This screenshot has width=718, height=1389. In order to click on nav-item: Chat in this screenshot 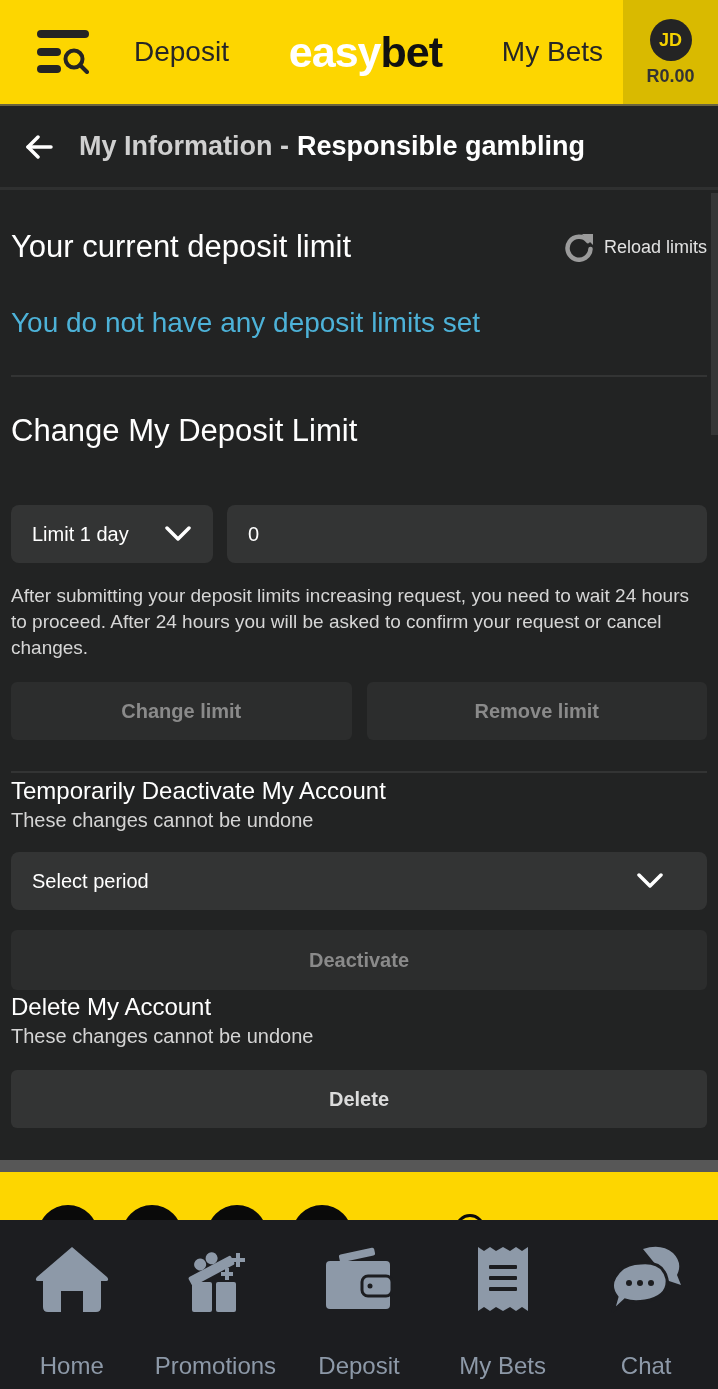, I will do `click(646, 1304)`.